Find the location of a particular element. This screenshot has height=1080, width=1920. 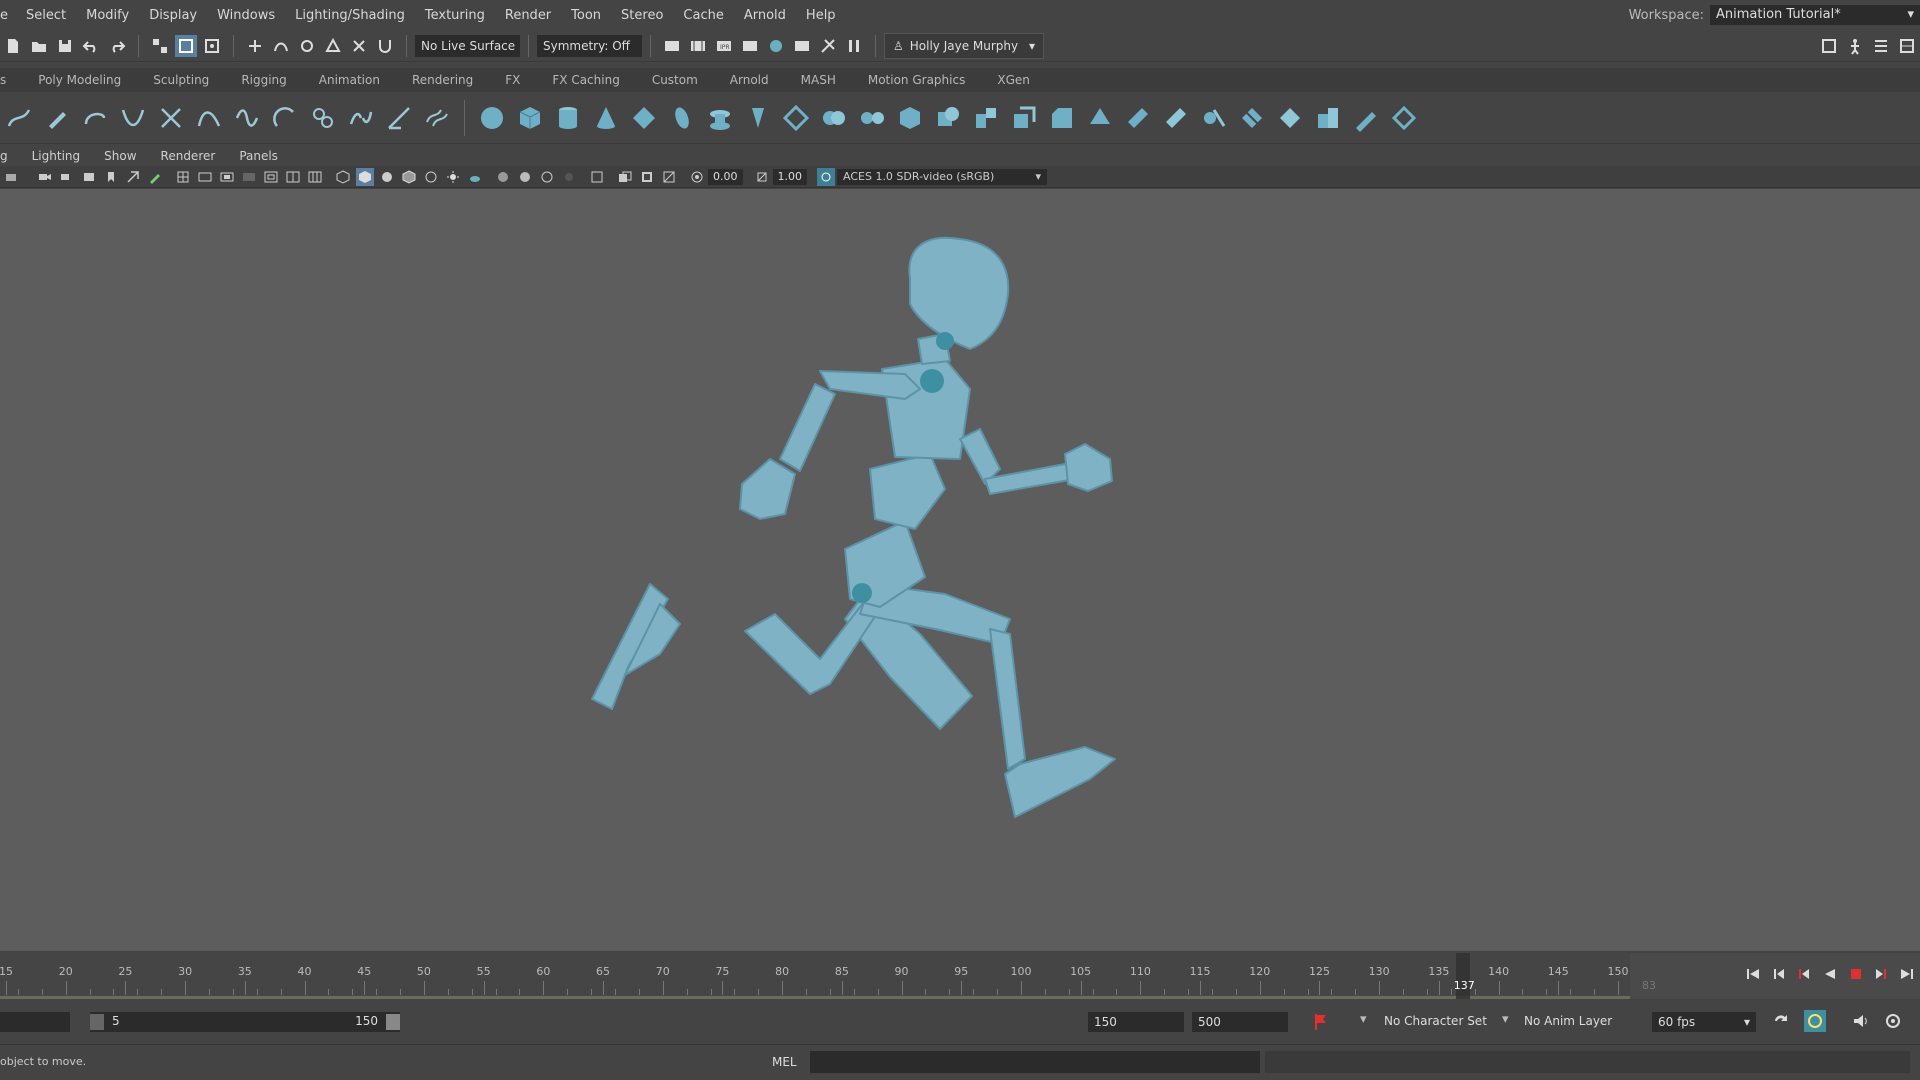

menu-select: Select is located at coordinates (46, 15).